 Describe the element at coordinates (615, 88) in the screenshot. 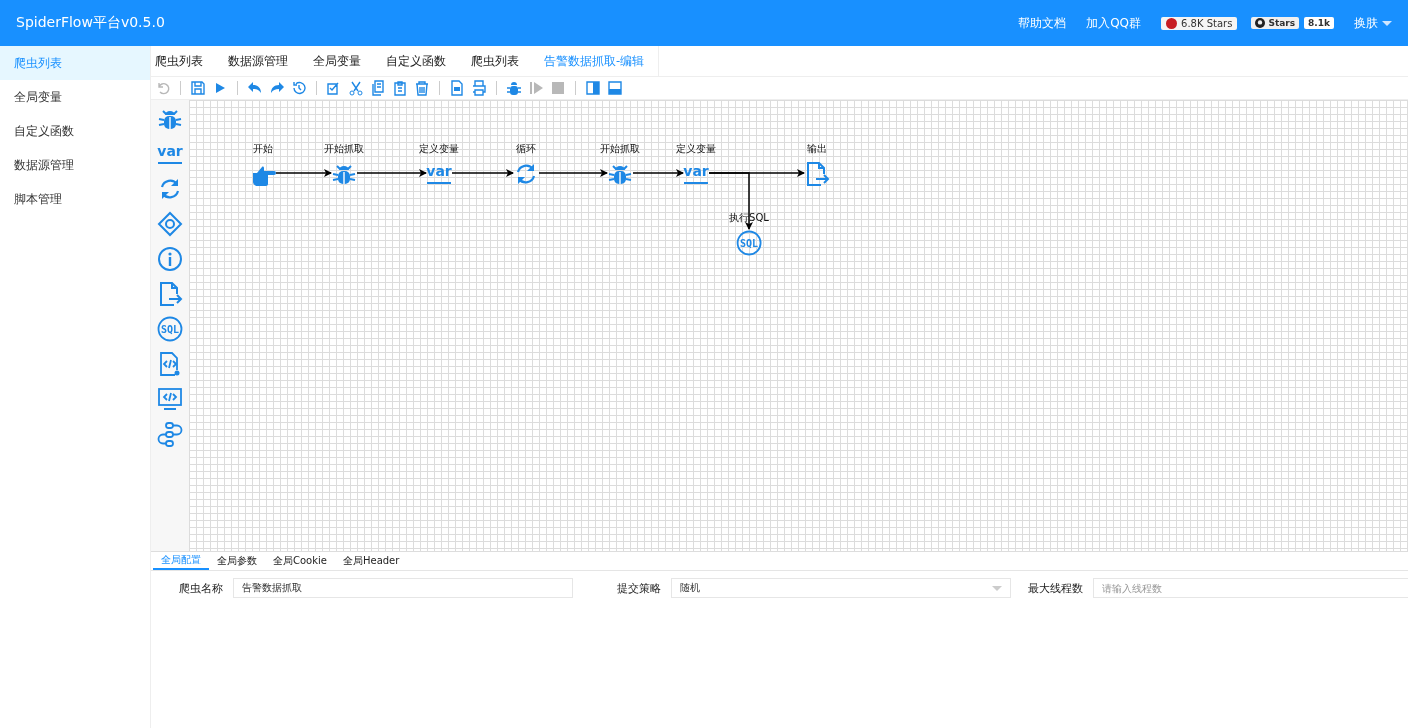

I see `panel-bottom-icon` at that location.